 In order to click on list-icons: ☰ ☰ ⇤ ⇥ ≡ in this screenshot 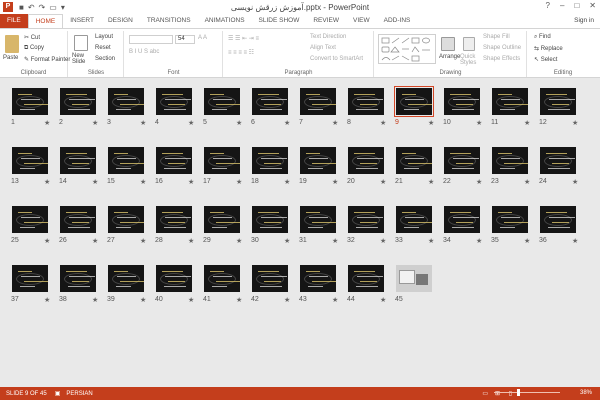, I will do `click(243, 38)`.